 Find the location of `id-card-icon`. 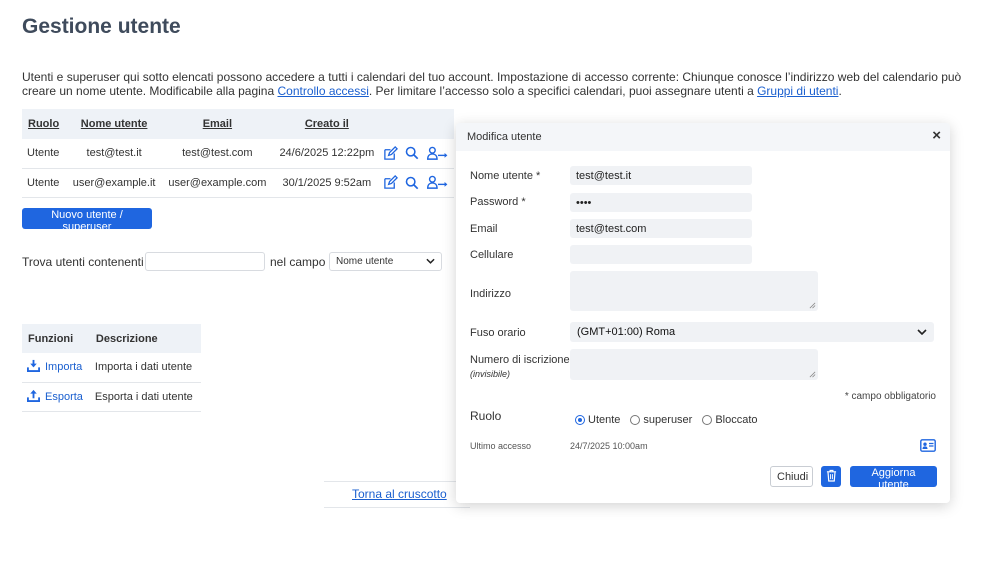

id-card-icon is located at coordinates (928, 447).